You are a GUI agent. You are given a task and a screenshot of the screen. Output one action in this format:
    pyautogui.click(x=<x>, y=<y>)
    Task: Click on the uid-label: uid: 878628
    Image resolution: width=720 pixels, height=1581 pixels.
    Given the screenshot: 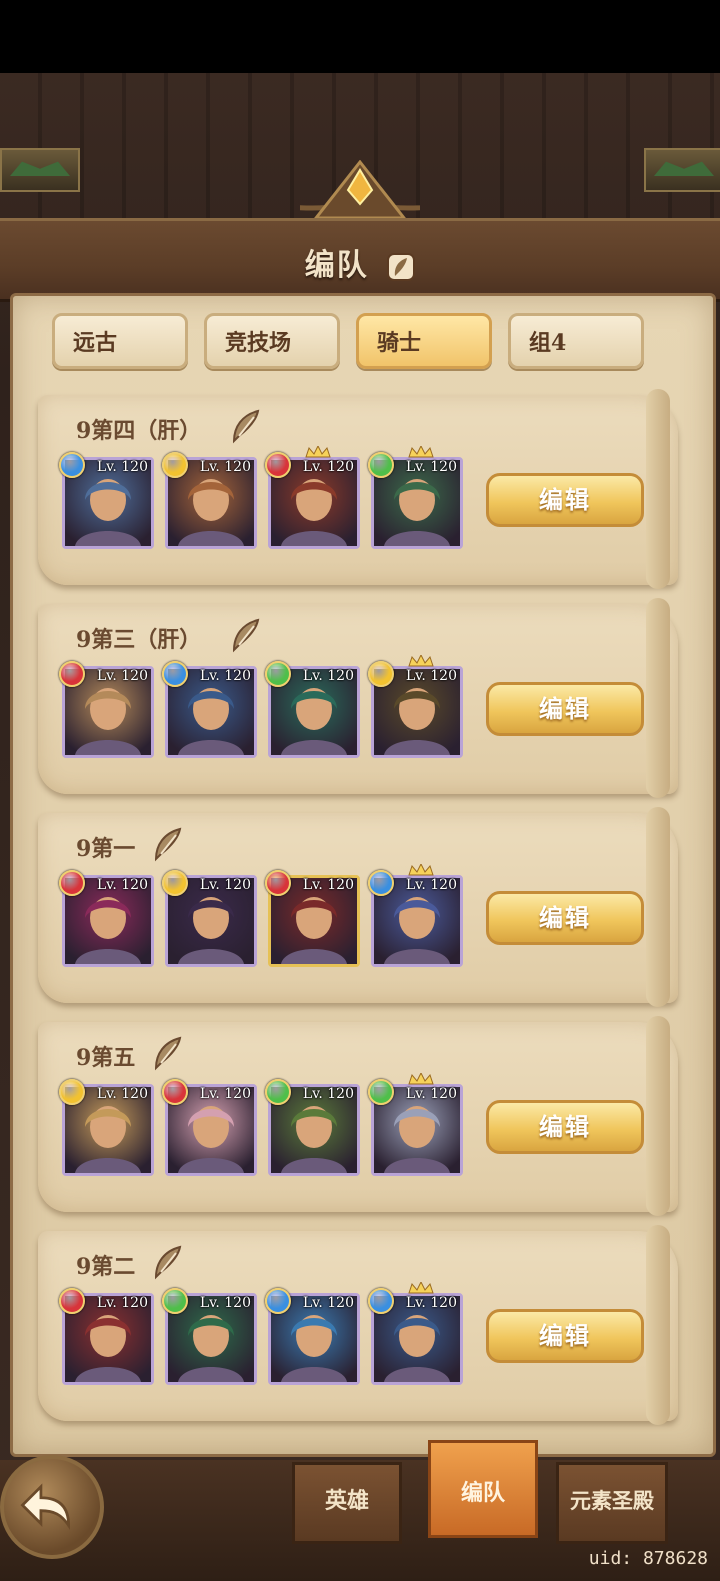 What is the action you would take?
    pyautogui.click(x=648, y=1558)
    